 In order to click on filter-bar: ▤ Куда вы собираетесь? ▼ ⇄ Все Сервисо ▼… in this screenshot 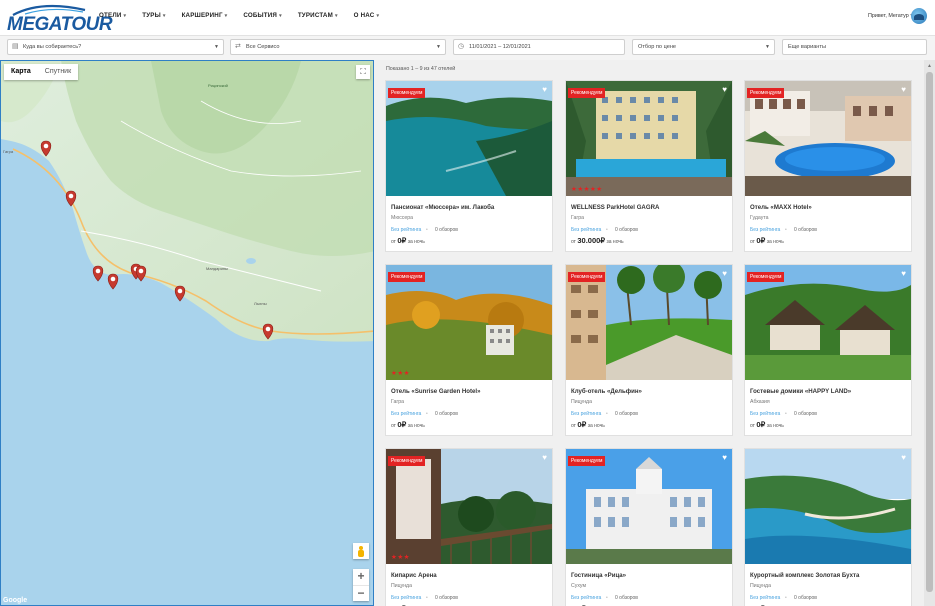, I will do `click(467, 48)`.